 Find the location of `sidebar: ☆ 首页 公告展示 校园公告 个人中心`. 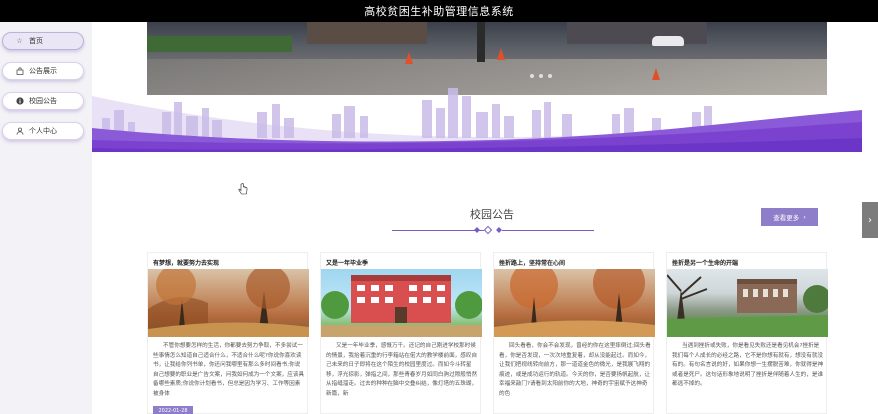

sidebar: ☆ 首页 公告展示 校园公告 个人中心 is located at coordinates (46, 218).